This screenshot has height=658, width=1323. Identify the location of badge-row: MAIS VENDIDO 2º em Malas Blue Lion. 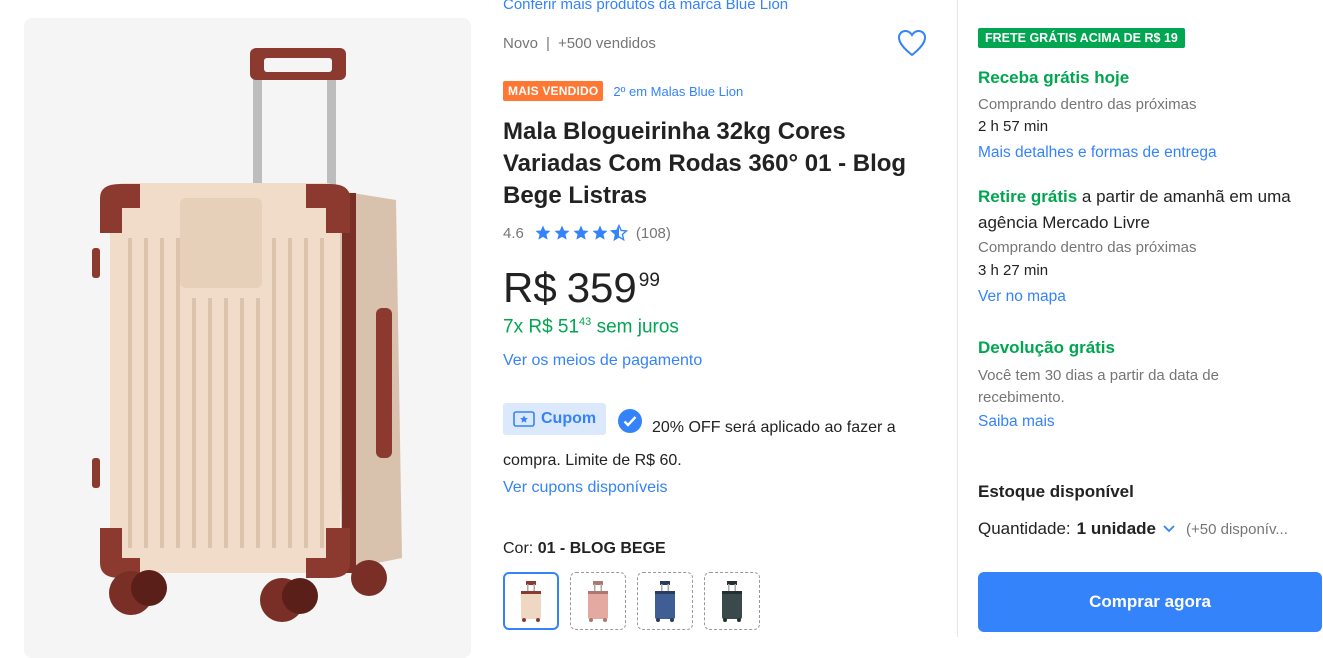
(623, 91).